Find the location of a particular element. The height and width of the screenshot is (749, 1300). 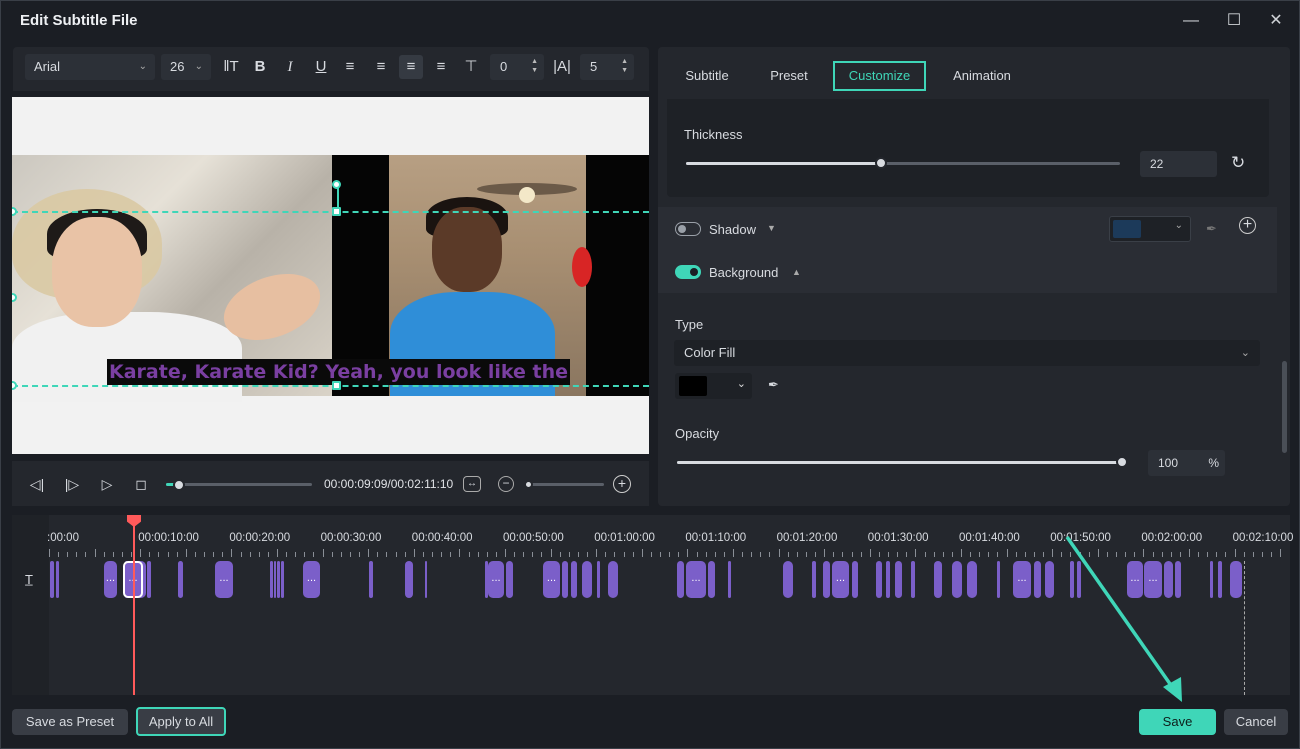

playback-progress-track is located at coordinates (239, 484).